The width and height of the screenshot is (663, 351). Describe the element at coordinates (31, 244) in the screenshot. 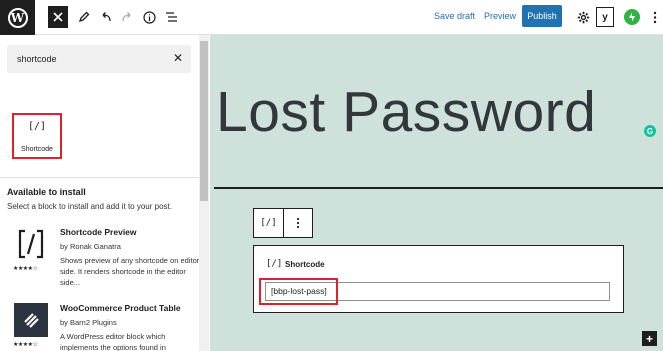

I see `shortcode-preview-icon` at that location.